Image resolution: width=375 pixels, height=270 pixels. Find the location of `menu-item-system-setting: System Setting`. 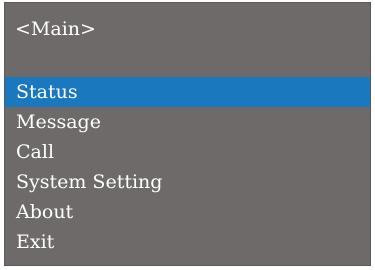

menu-item-system-setting: System Setting is located at coordinates (187, 182).